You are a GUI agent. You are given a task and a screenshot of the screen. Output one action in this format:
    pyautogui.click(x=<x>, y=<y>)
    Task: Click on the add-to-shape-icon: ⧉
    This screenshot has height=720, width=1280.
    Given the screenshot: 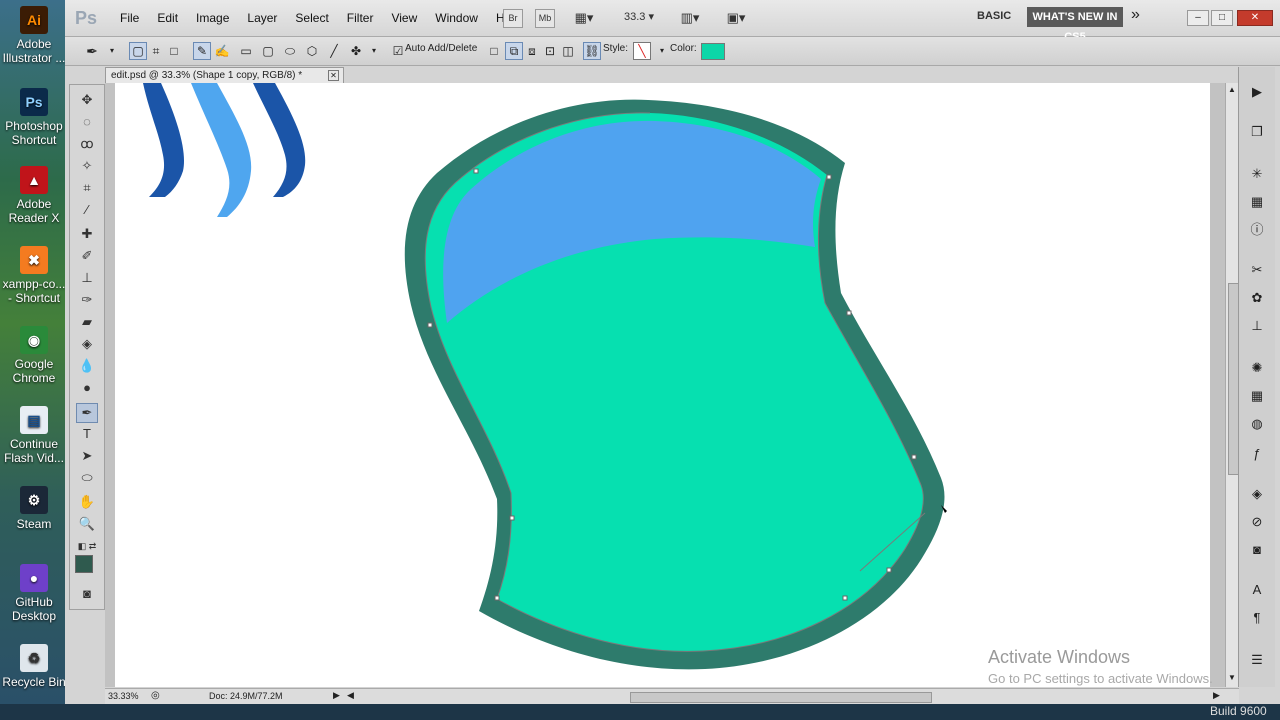 What is the action you would take?
    pyautogui.click(x=514, y=51)
    